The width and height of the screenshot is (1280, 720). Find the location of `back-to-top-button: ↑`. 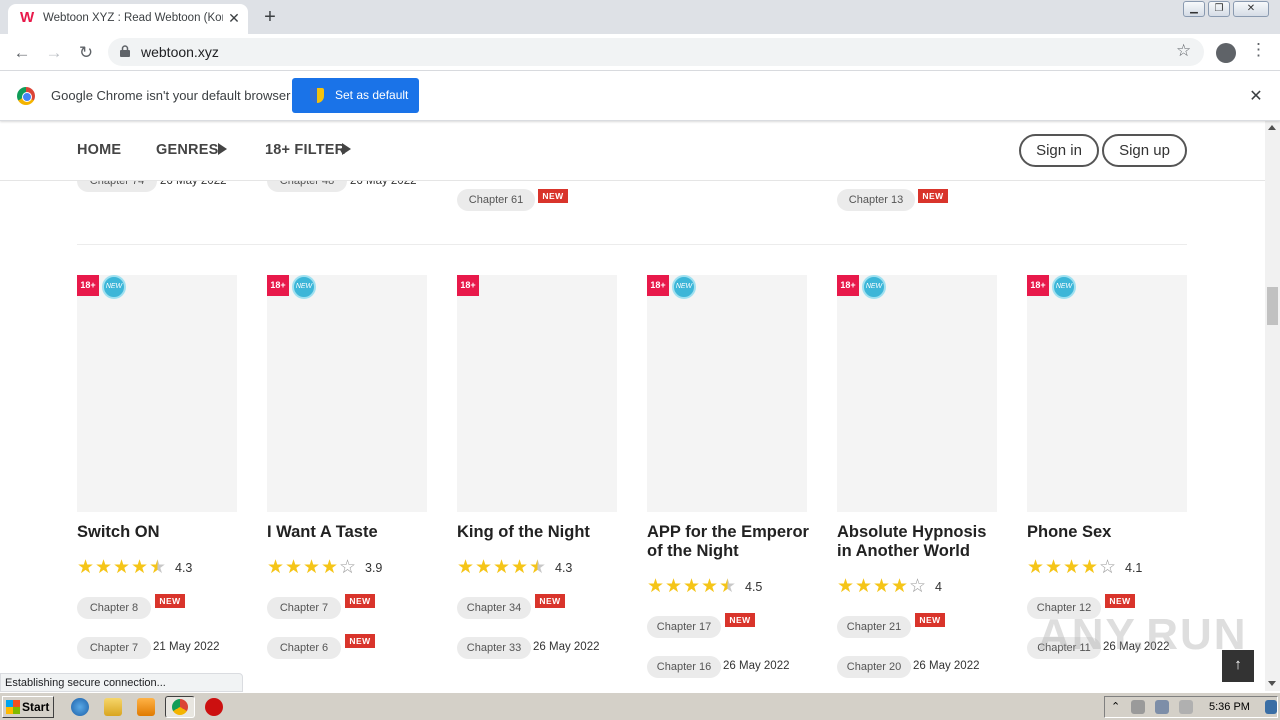

back-to-top-button: ↑ is located at coordinates (1238, 666).